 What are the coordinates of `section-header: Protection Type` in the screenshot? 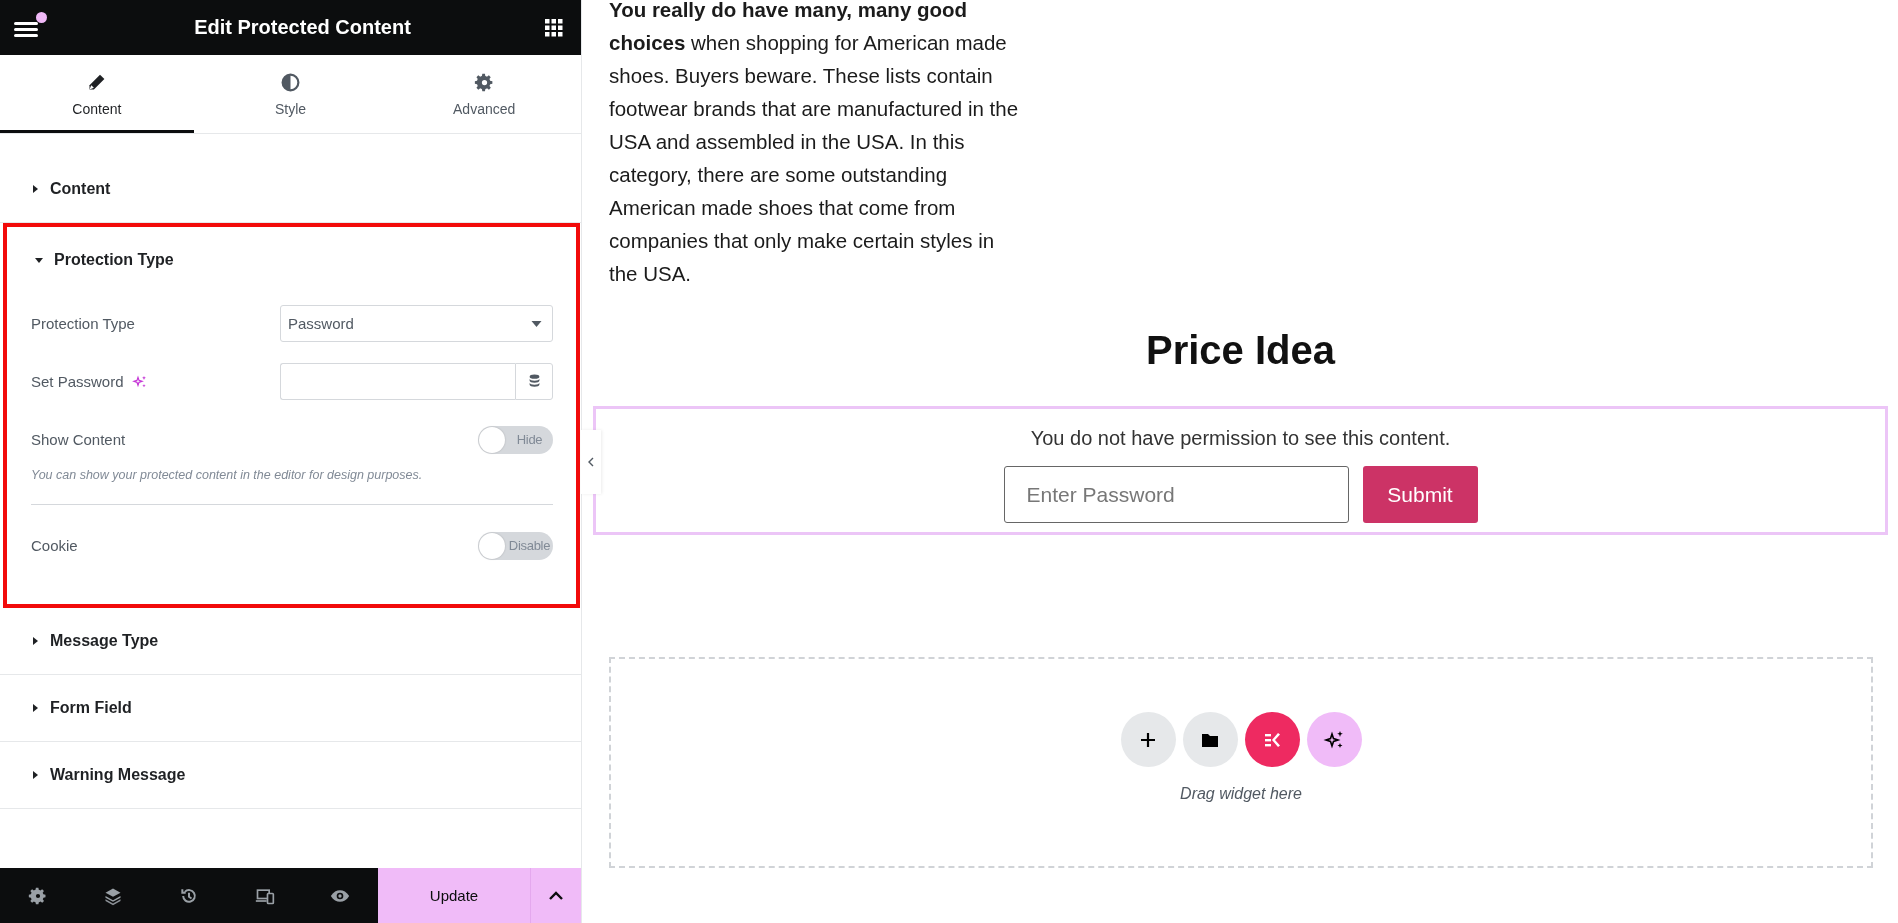 It's located at (291, 260).